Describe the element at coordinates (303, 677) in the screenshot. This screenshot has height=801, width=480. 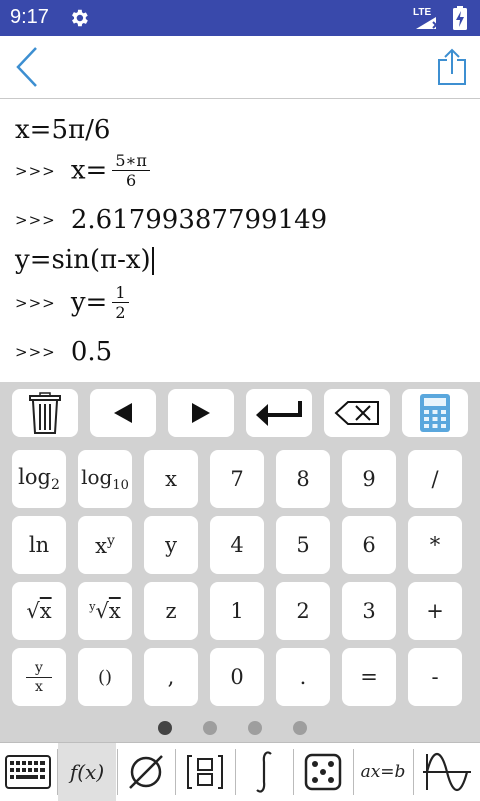
I see `decimal-point-key: .` at that location.